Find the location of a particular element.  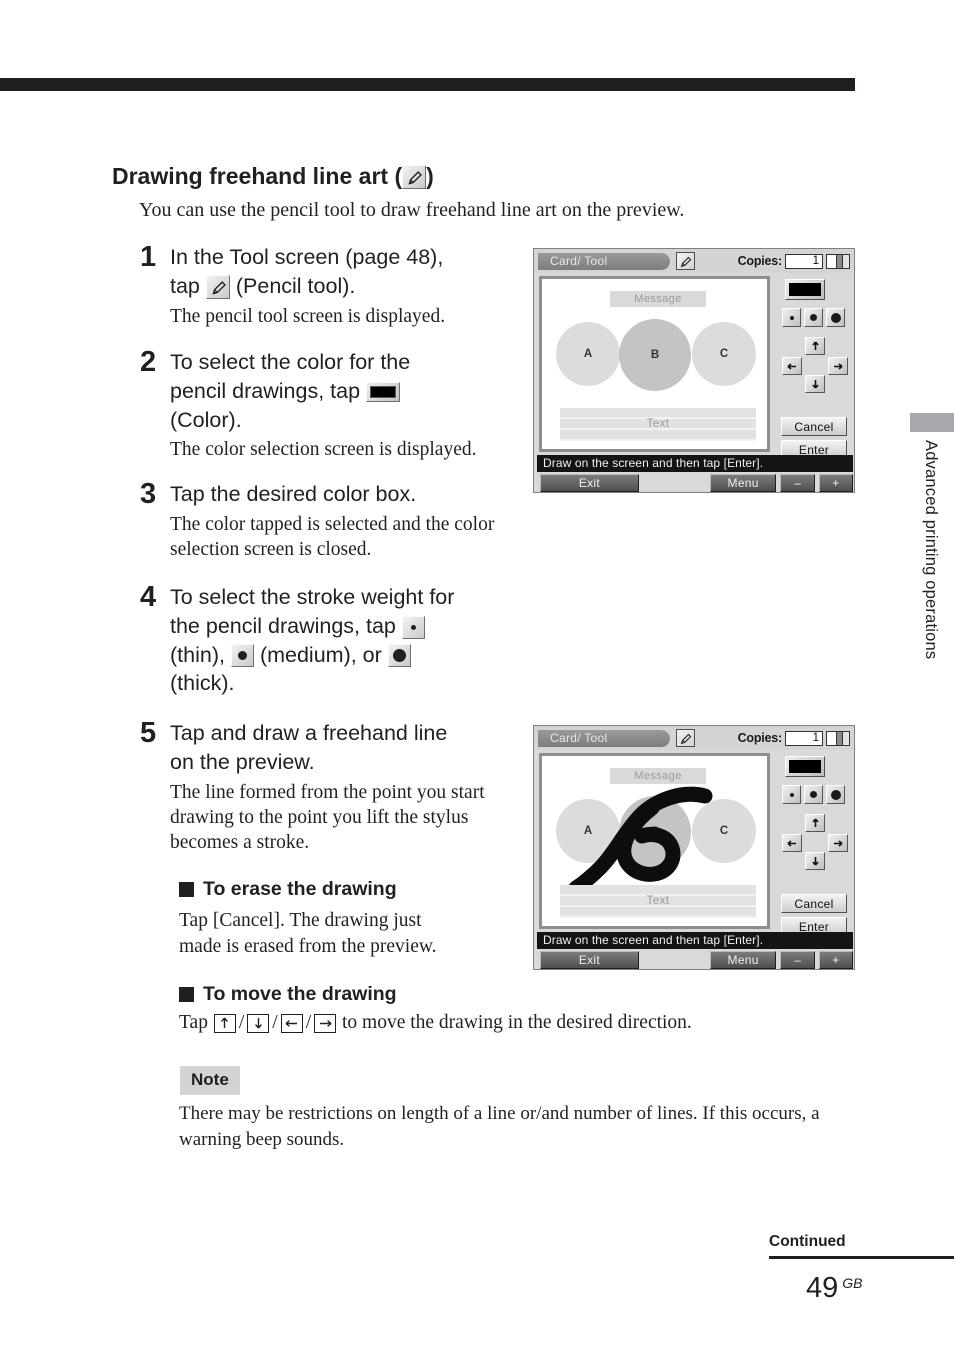

step-4-line-2: the pencil drawings, tap is located at coordinates (283, 625).